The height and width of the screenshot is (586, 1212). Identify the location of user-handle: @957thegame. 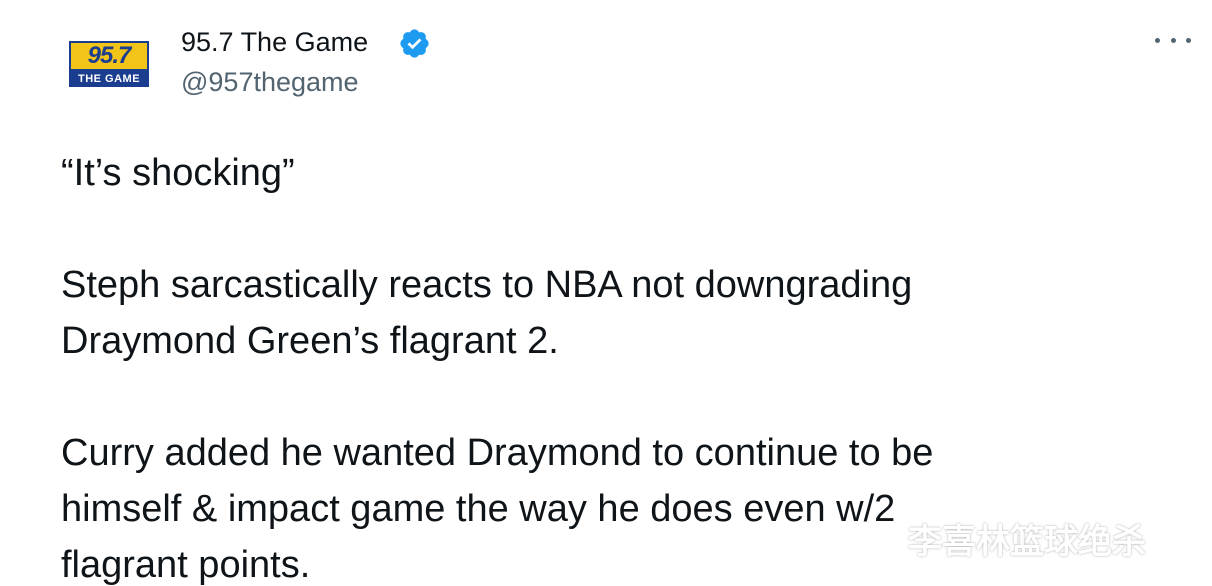
(270, 82).